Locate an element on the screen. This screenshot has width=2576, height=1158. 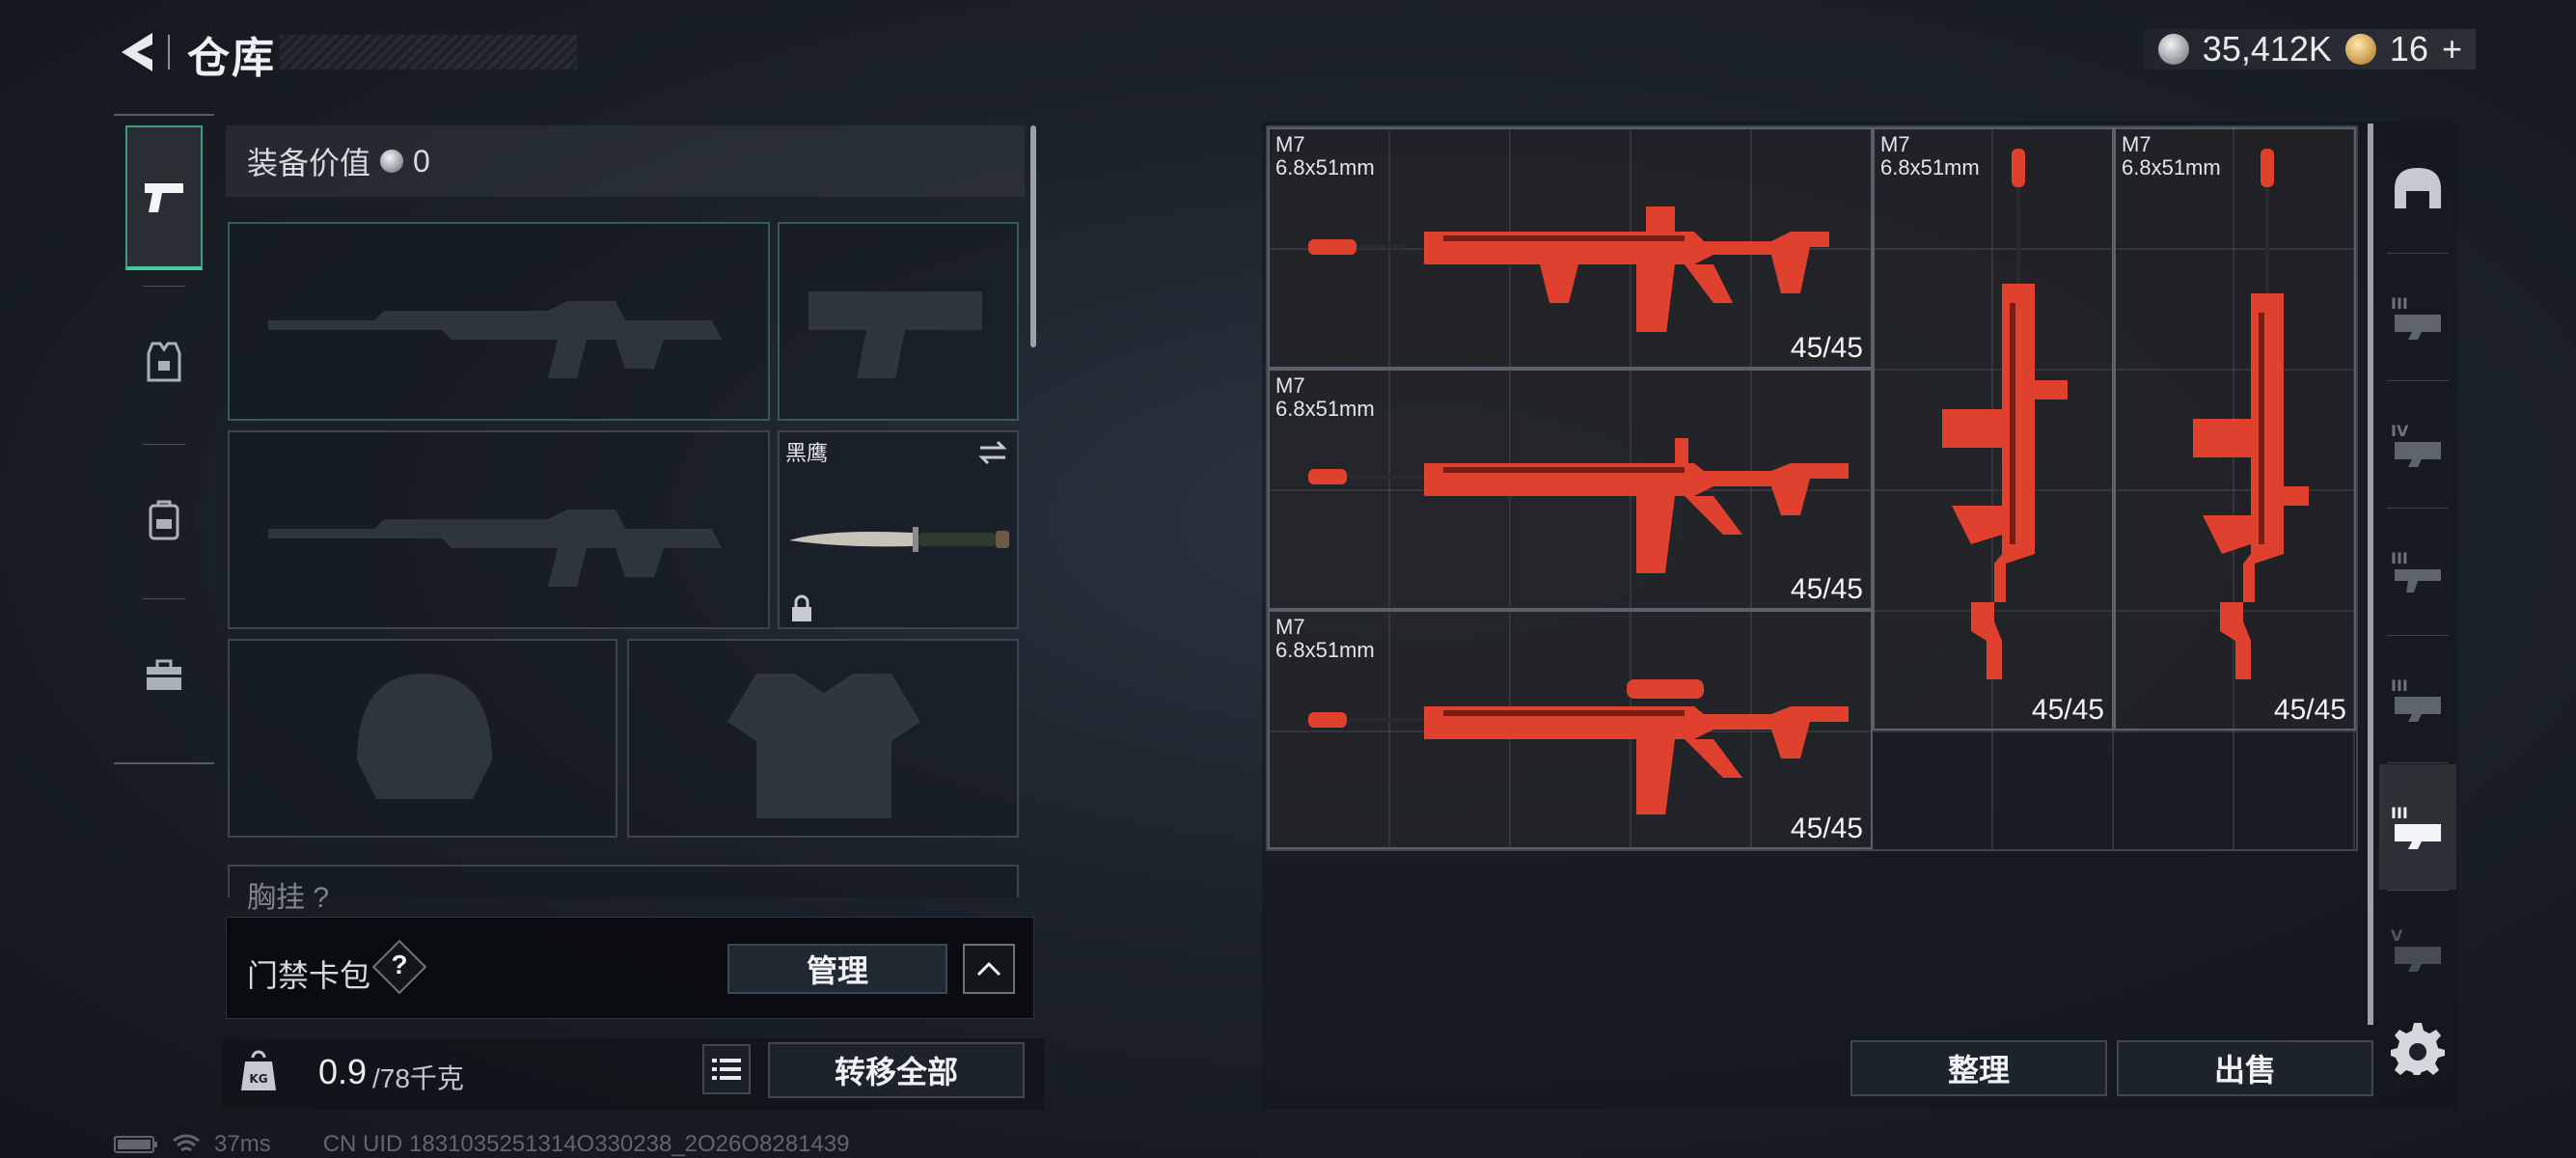
chevron-up-icon is located at coordinates (989, 969).